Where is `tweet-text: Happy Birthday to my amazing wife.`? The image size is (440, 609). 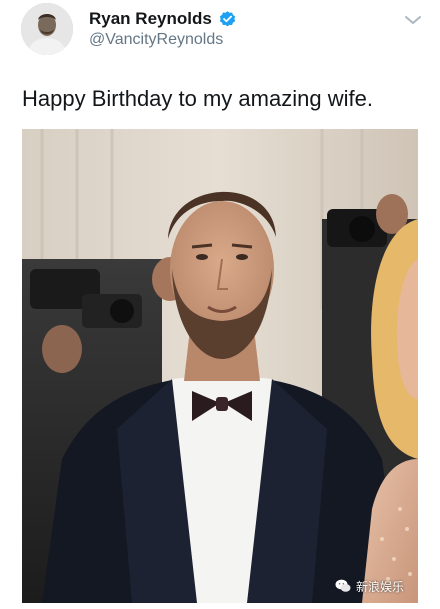 tweet-text: Happy Birthday to my amazing wife. is located at coordinates (197, 98).